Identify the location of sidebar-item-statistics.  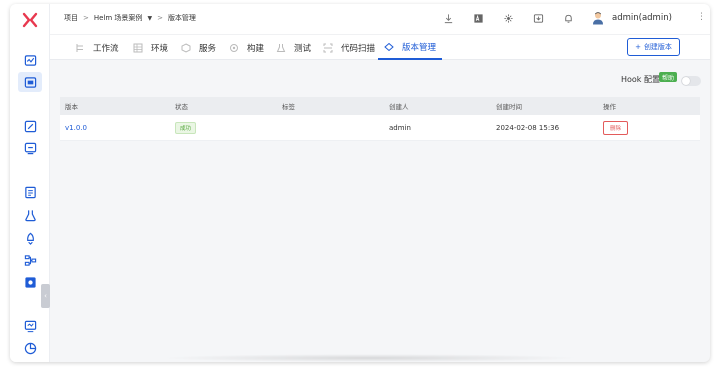
(30, 348).